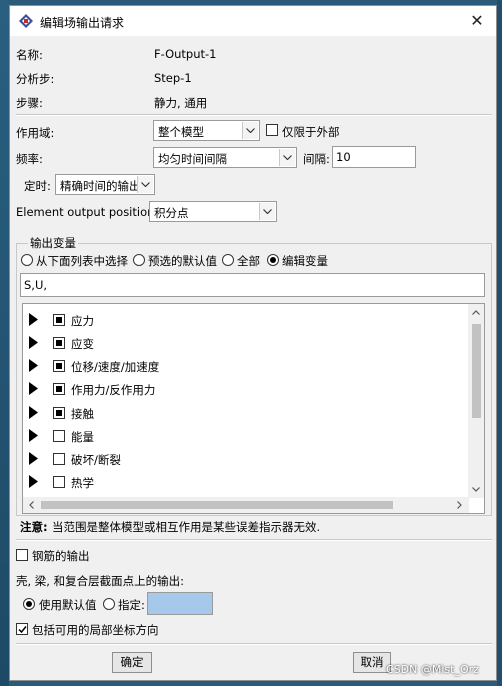  I want to click on radio-use-defaults, so click(29, 604).